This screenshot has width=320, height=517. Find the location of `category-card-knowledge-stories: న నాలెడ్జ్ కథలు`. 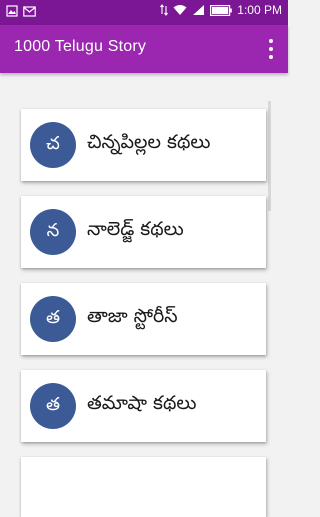

category-card-knowledge-stories: న నాలెడ్జ్ కథలు is located at coordinates (143, 232).